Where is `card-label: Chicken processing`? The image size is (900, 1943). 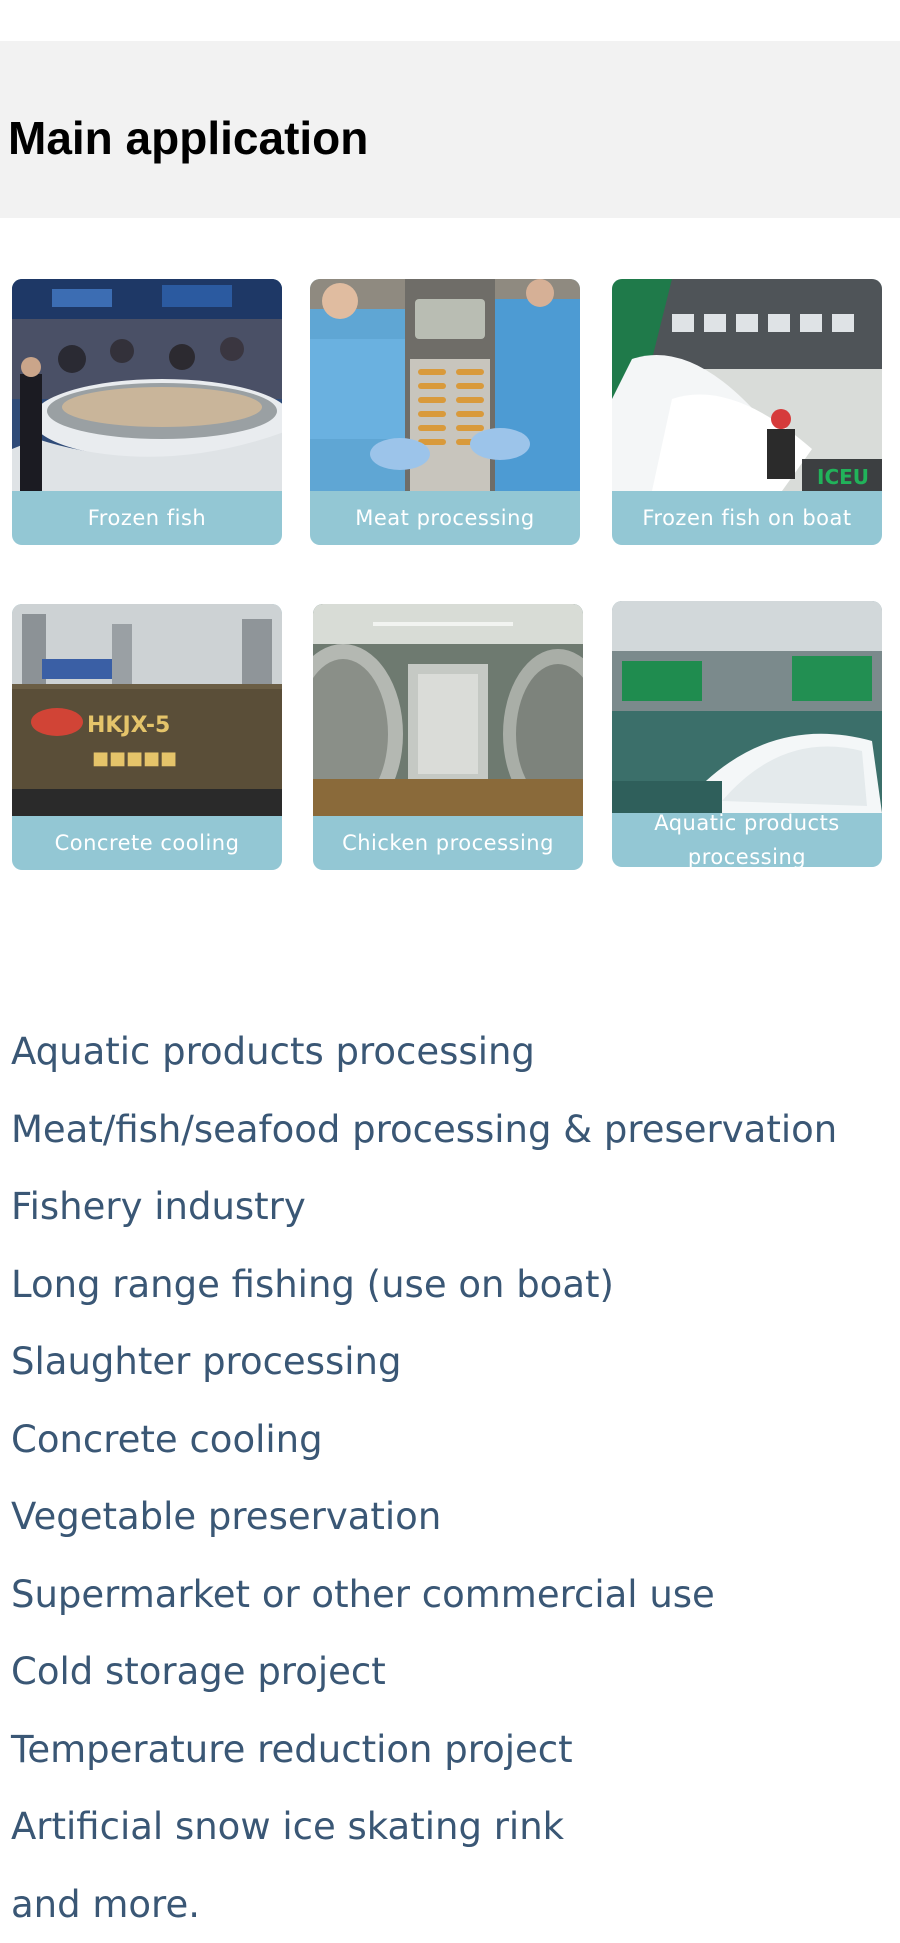 card-label: Chicken processing is located at coordinates (448, 843).